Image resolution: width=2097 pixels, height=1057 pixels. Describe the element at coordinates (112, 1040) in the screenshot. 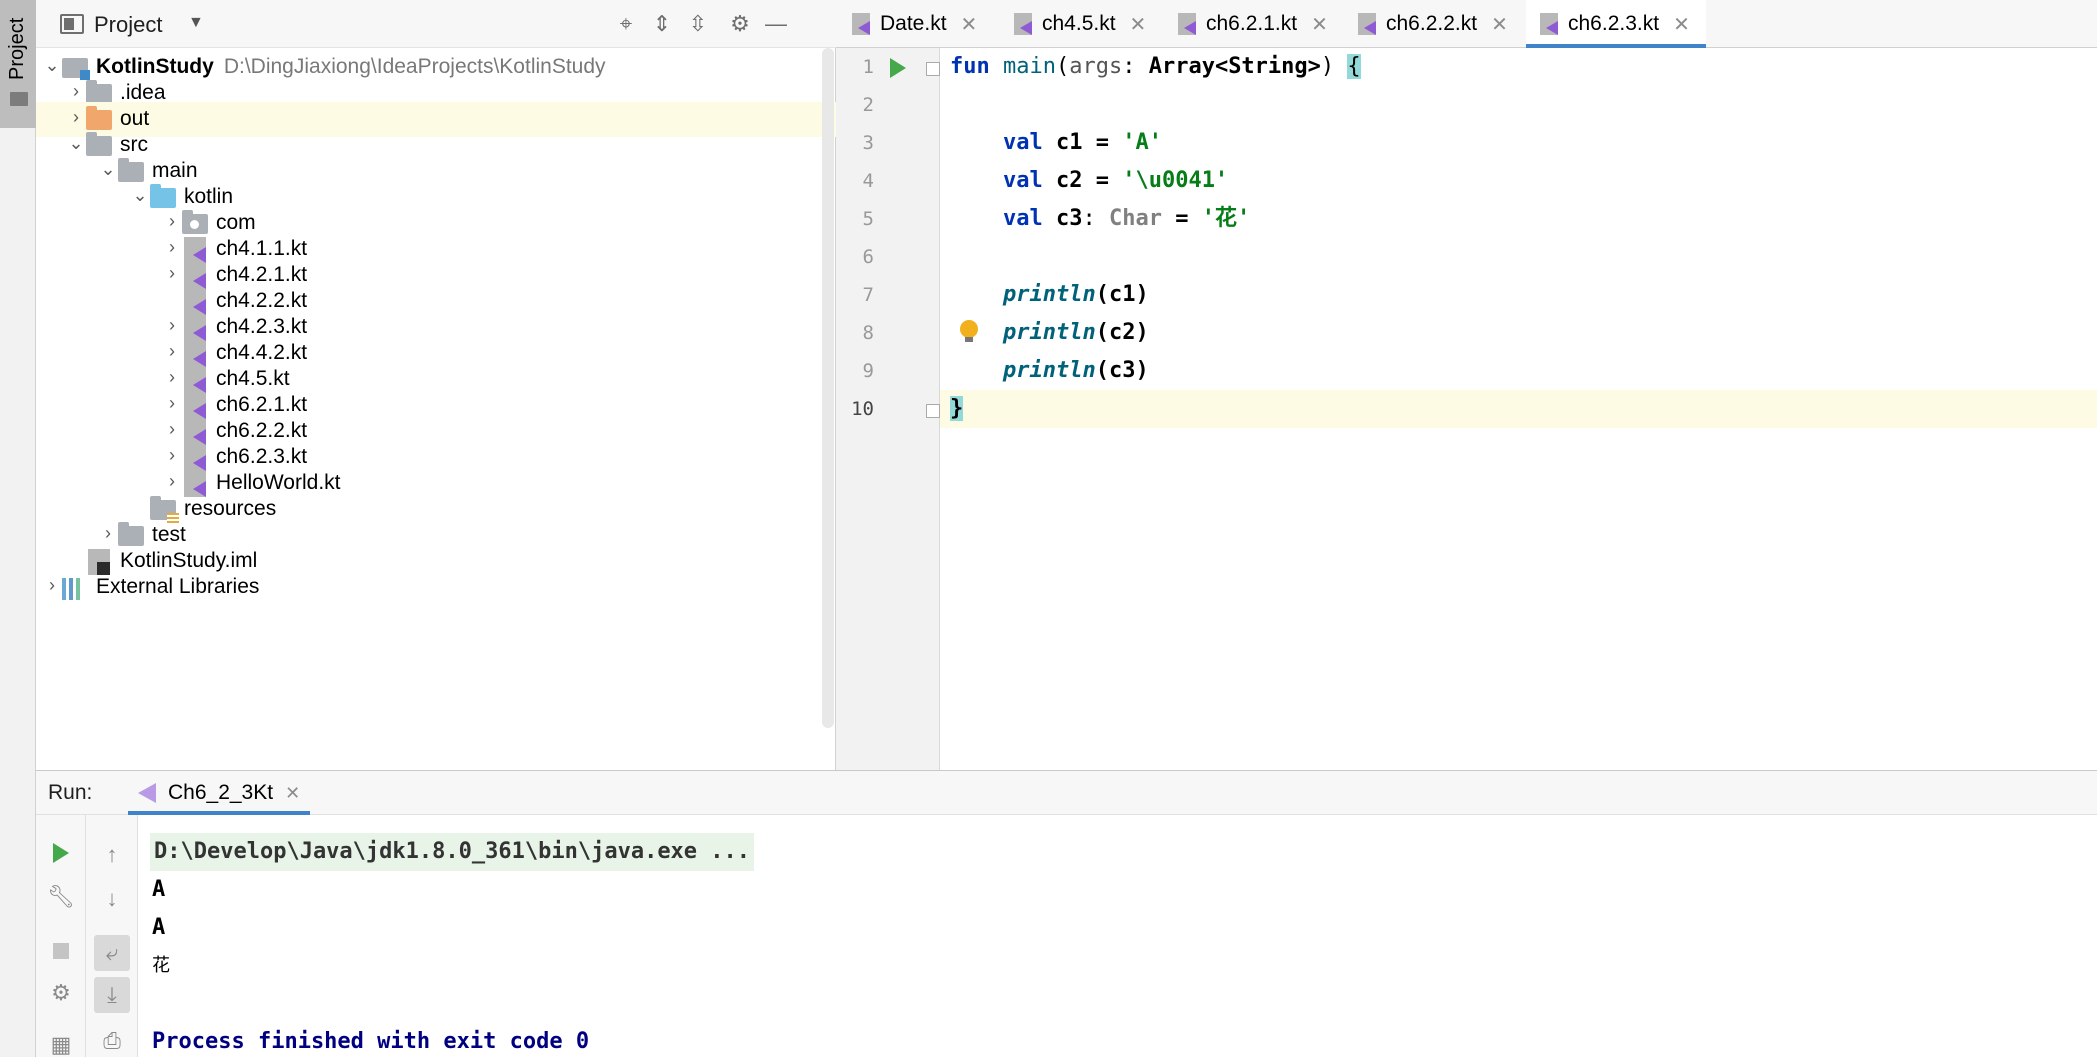

I see `print-icon: ⎙` at that location.